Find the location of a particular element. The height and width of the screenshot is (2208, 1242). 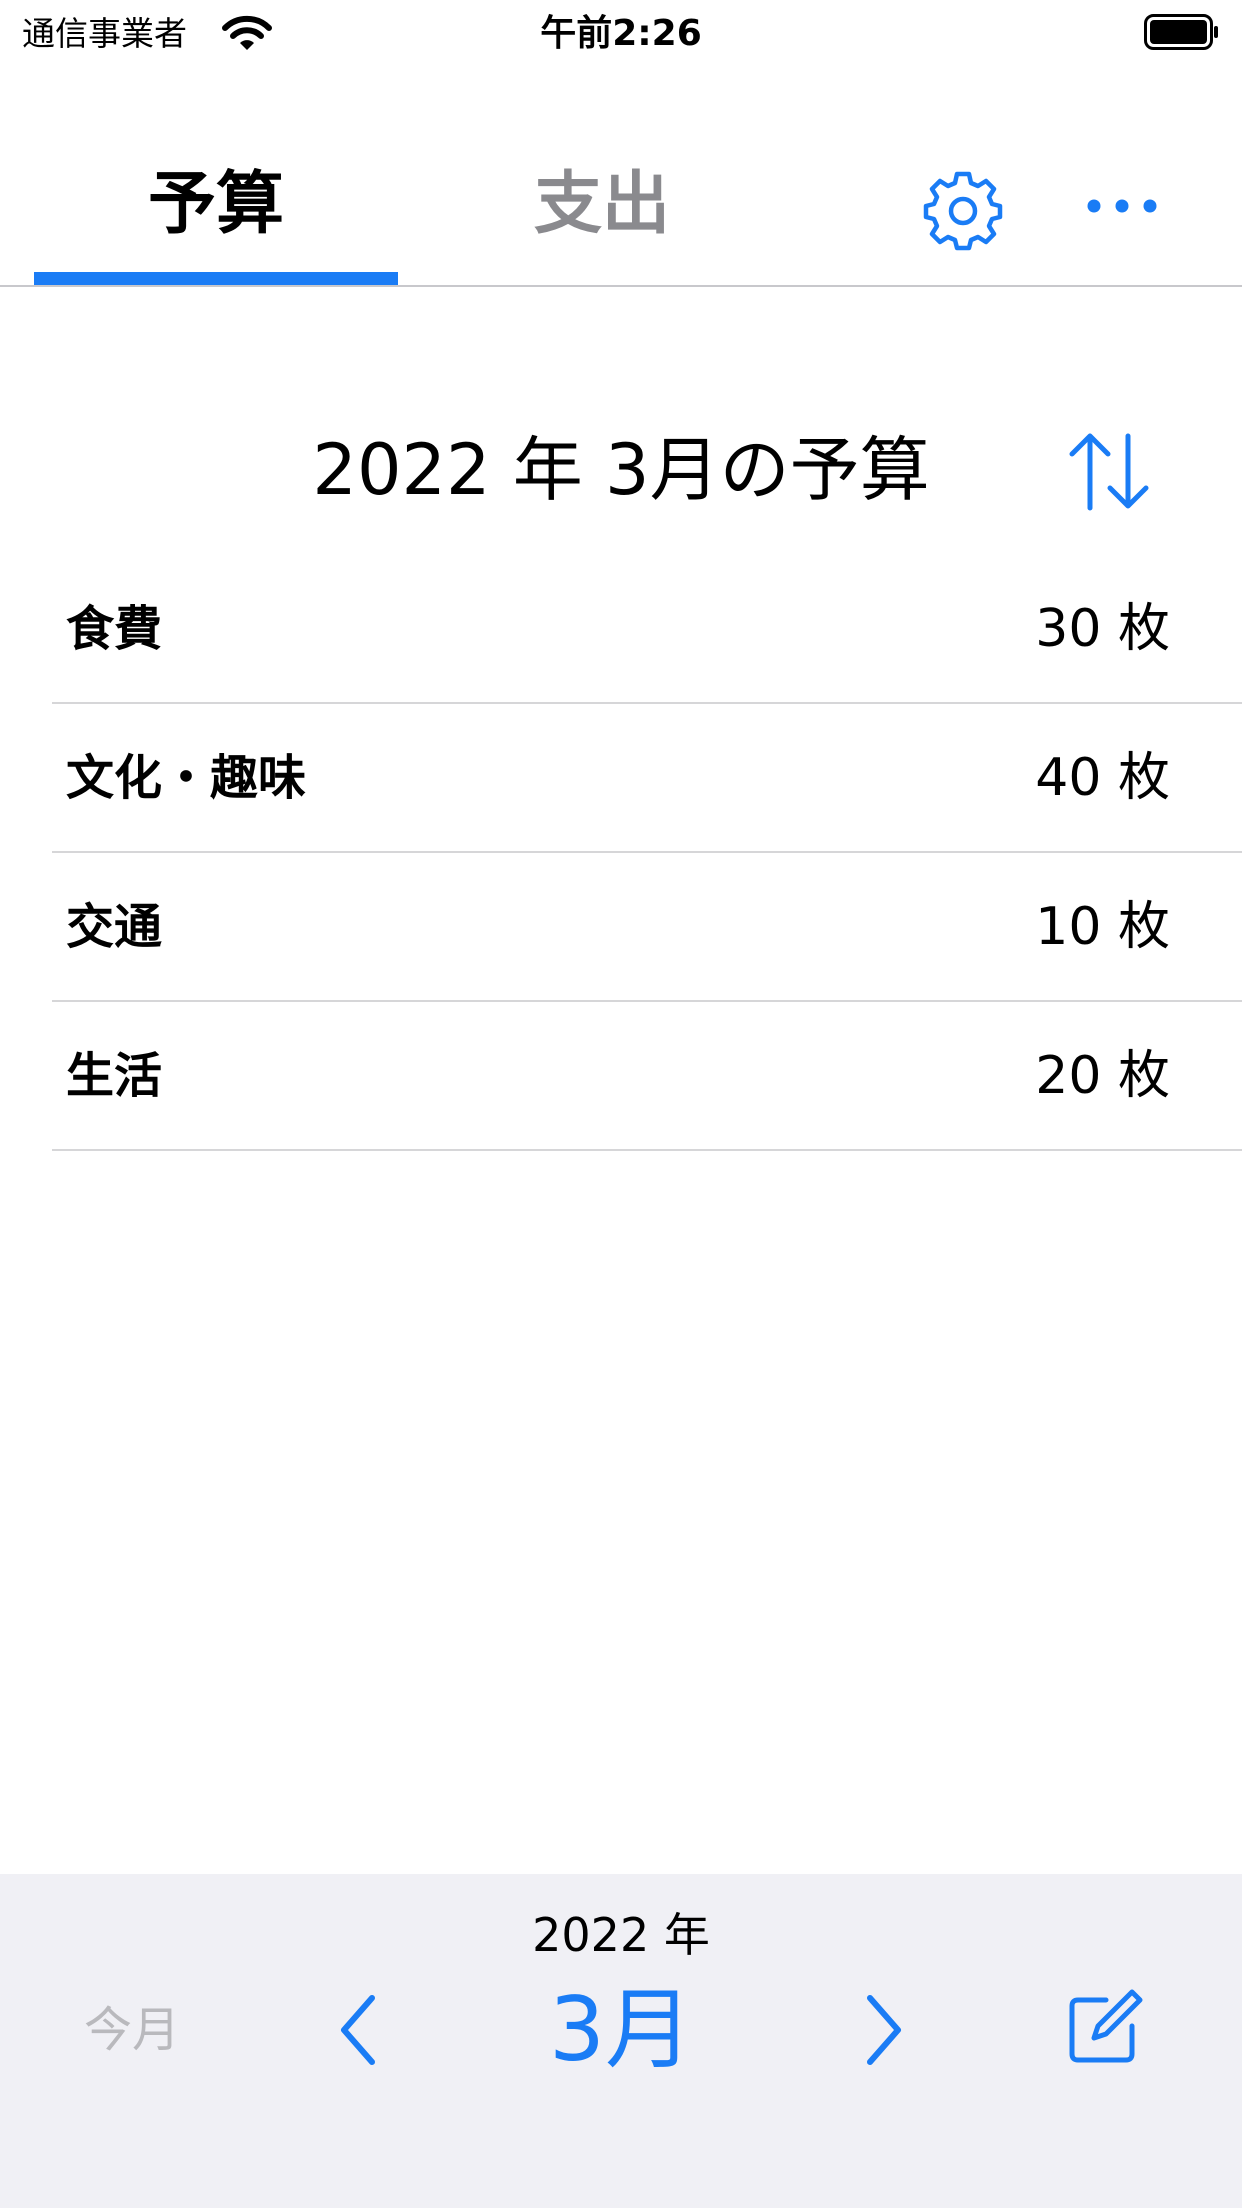

tab-budget: 予算 is located at coordinates (216, 205).